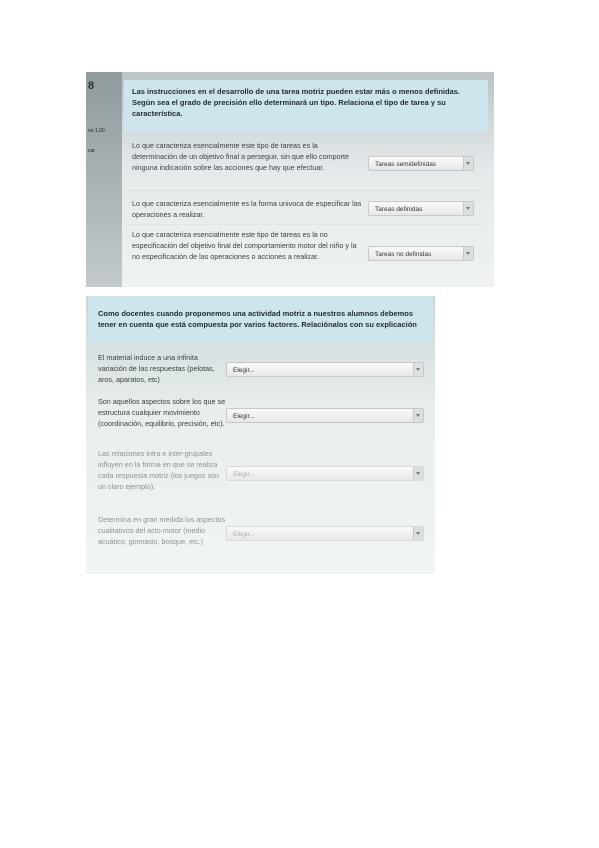 Image resolution: width=599 pixels, height=848 pixels. I want to click on question-number: 8, so click(91, 86).